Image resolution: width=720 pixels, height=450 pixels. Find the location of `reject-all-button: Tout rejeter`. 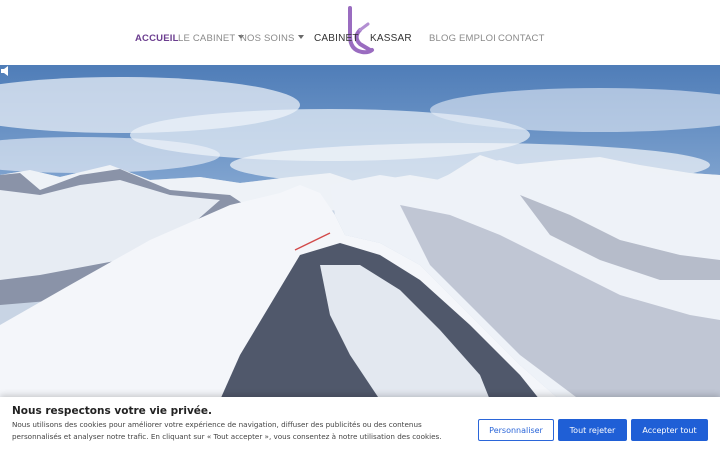

reject-all-button: Tout rejeter is located at coordinates (592, 430).